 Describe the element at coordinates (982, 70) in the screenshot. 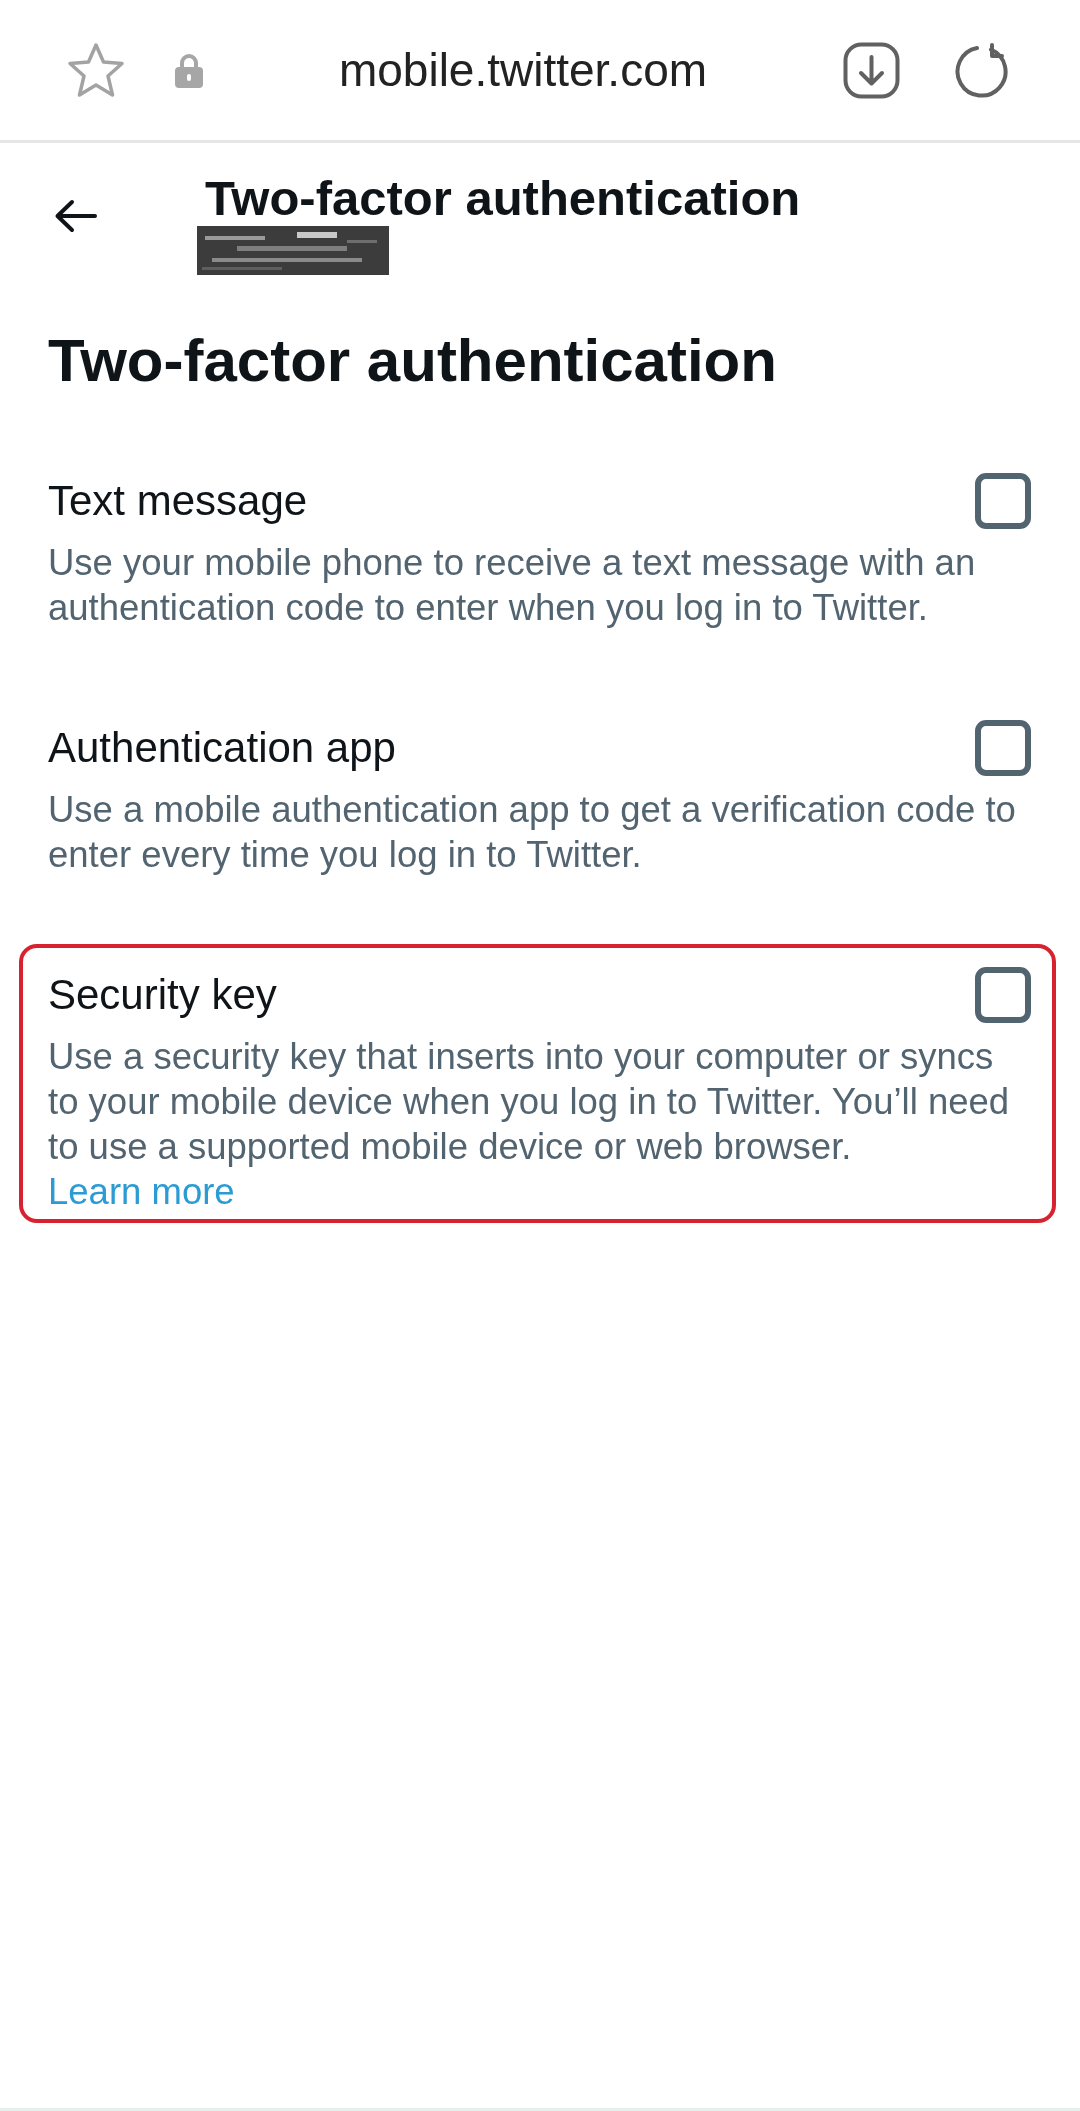

I see `refresh-icon` at that location.